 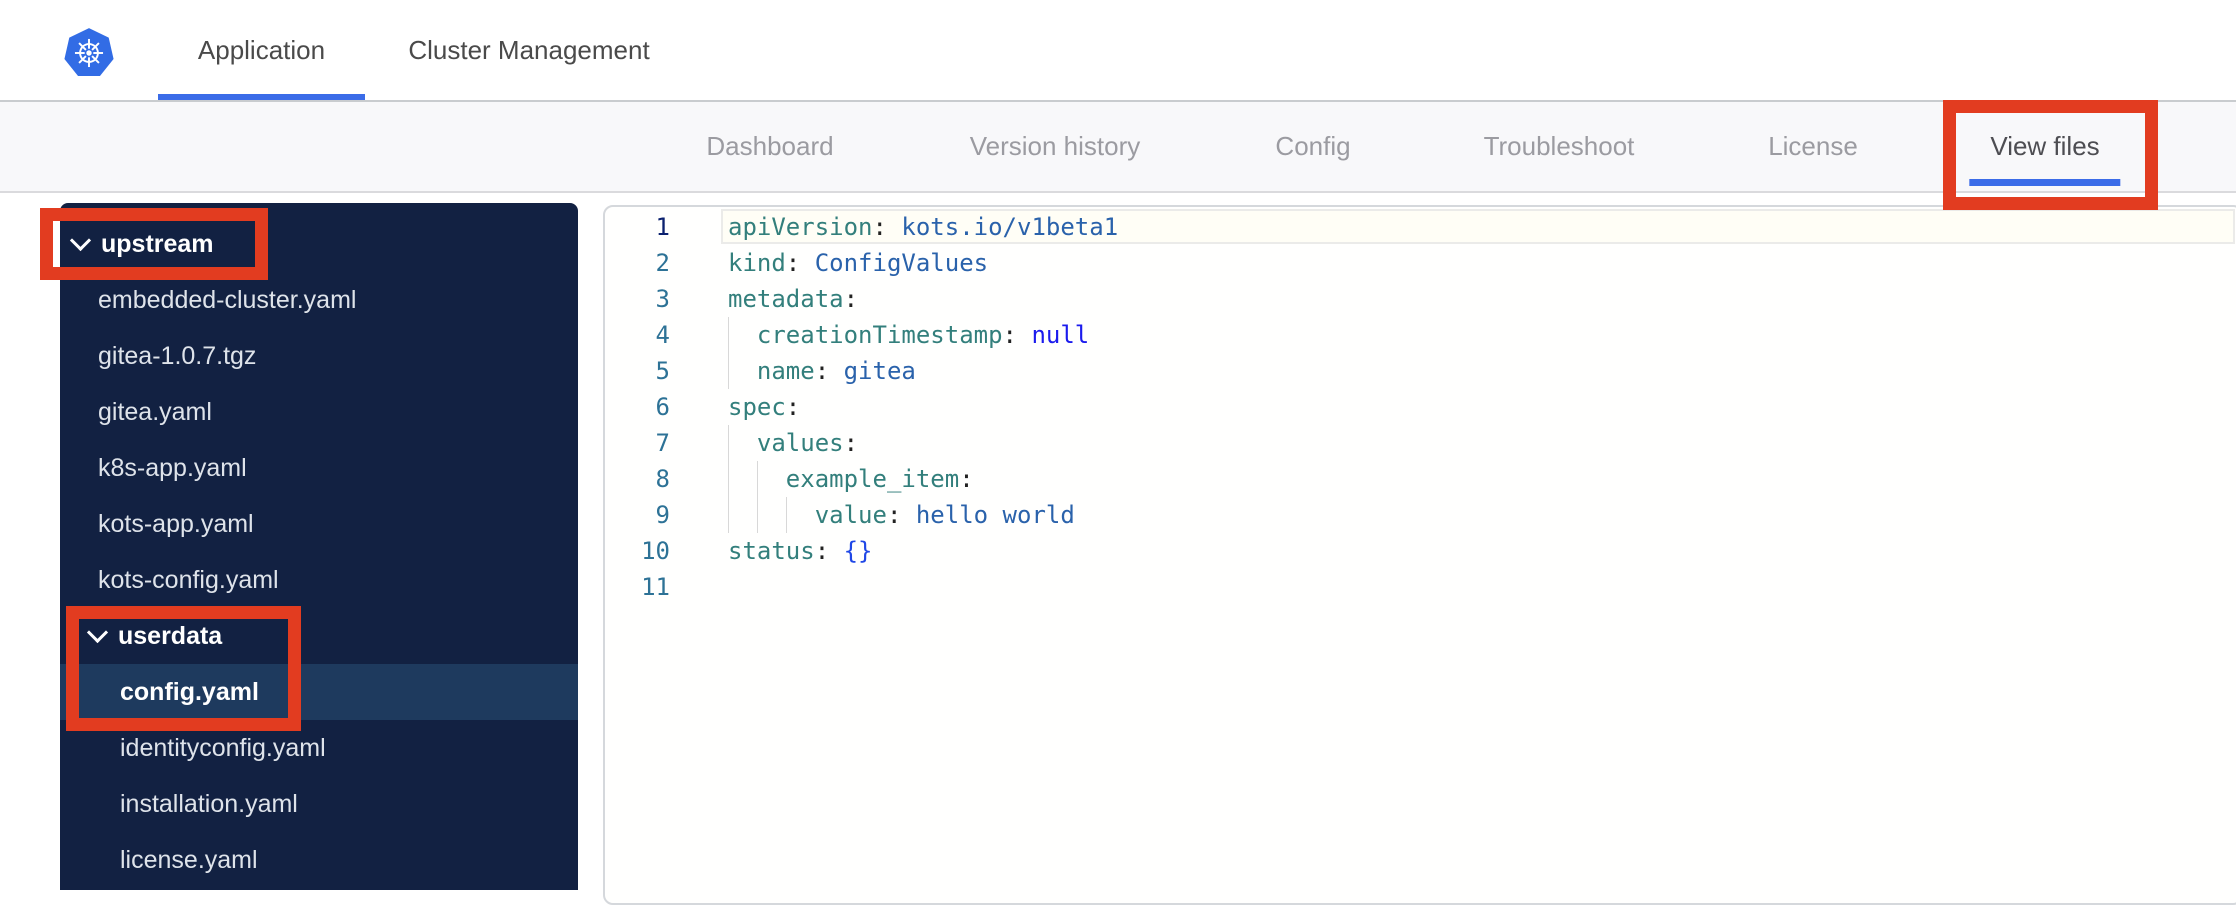 I want to click on subnav-item-config: Config, so click(x=1312, y=146).